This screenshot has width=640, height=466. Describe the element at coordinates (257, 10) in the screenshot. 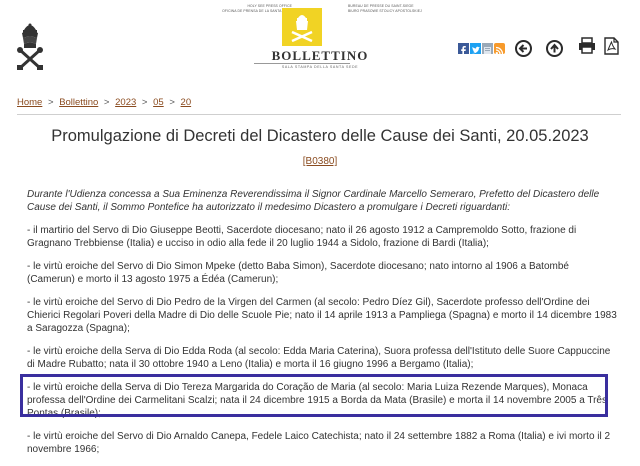

I see `office-name-es: OFICINA DE PRENSA DE LA SANTA SEDE` at that location.